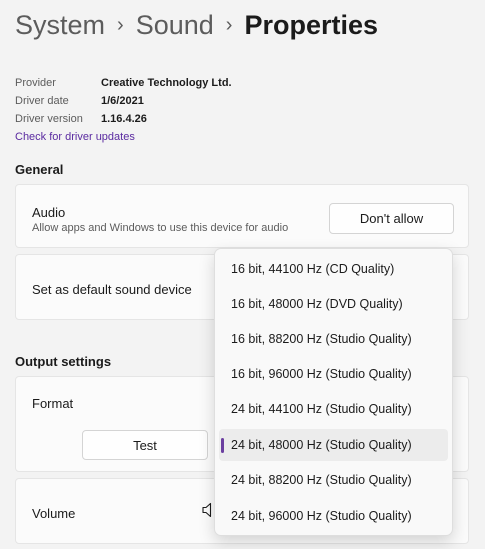 The width and height of the screenshot is (485, 549). I want to click on dont-allow-button: Don't allow, so click(391, 218).